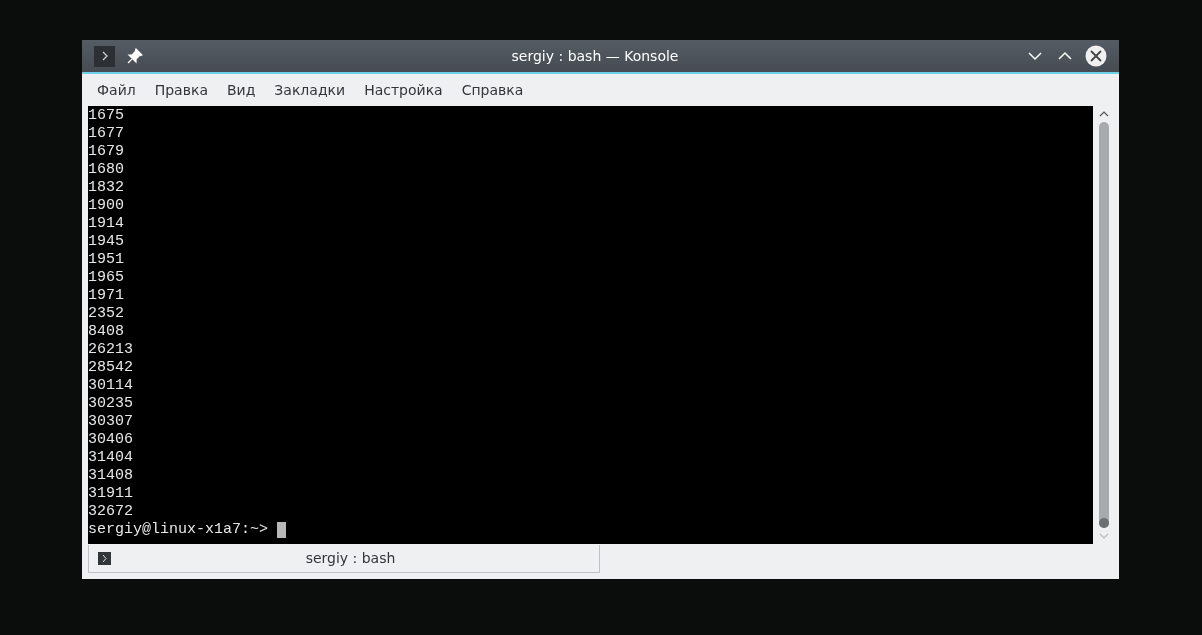 The width and height of the screenshot is (1202, 635). What do you see at coordinates (110, 404) in the screenshot?
I see `output-line: 30235` at bounding box center [110, 404].